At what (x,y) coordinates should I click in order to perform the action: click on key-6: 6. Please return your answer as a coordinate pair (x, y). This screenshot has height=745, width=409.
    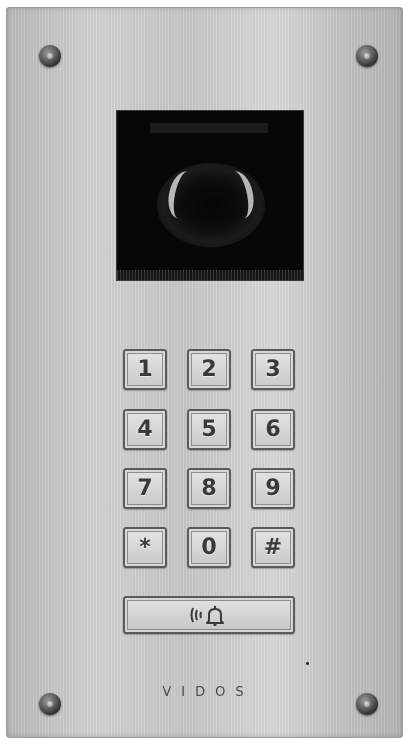
    Looking at the image, I should click on (273, 429).